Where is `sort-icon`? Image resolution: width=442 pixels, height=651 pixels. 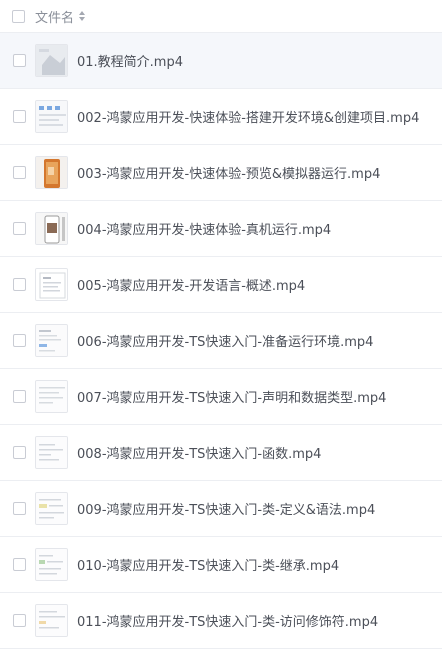 sort-icon is located at coordinates (82, 16).